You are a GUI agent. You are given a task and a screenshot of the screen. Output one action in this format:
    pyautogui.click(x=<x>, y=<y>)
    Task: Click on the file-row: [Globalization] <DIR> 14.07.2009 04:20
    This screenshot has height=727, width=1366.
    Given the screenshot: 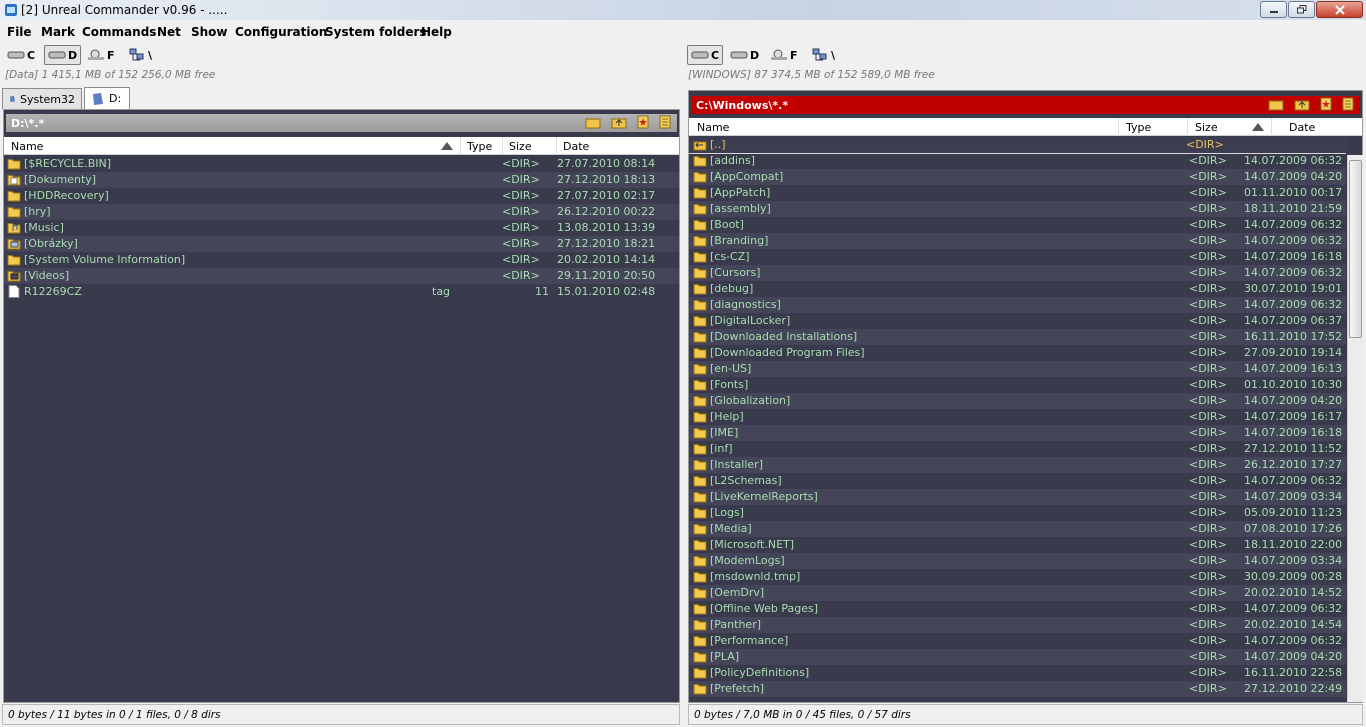 What is the action you would take?
    pyautogui.click(x=1017, y=401)
    